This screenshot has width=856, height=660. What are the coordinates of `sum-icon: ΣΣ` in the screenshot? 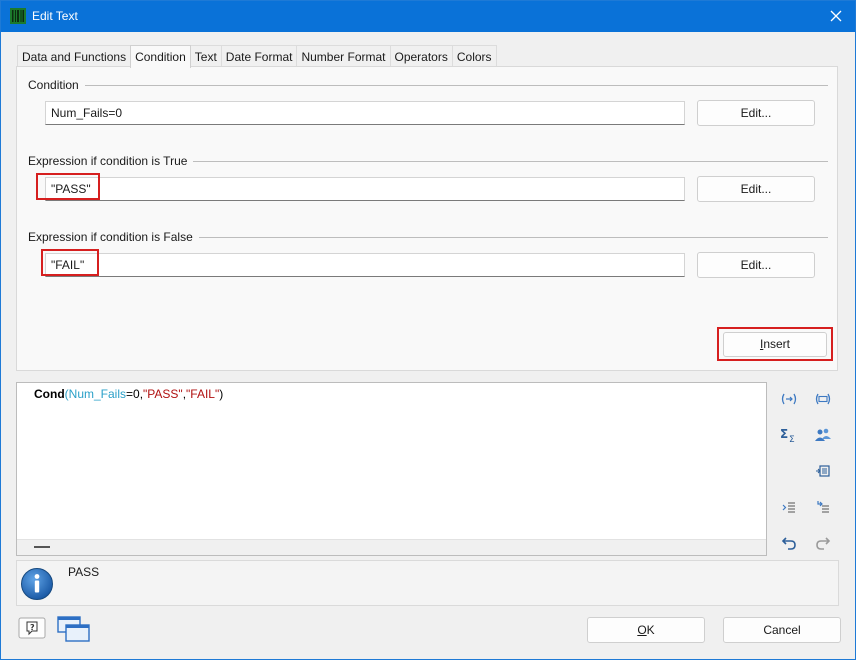 It's located at (789, 435).